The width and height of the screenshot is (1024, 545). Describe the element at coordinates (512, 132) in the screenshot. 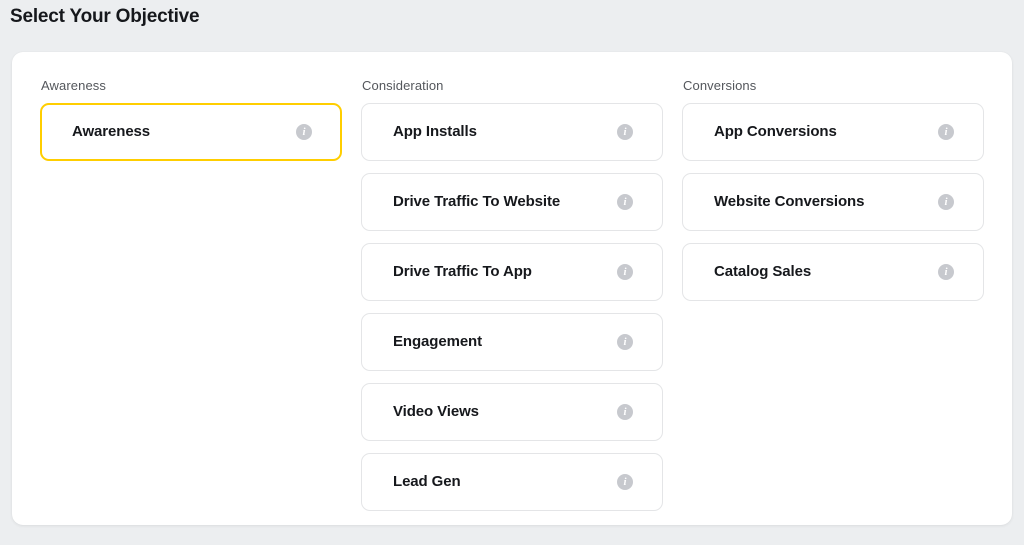

I see `objective-card-app-installs: App Installs i` at that location.